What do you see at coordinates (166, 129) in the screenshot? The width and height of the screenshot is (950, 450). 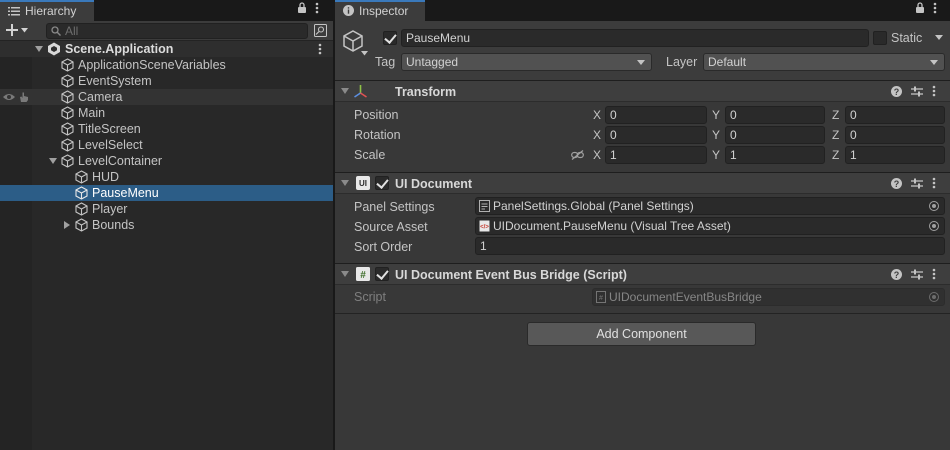 I see `list-item: TitleScreen` at bounding box center [166, 129].